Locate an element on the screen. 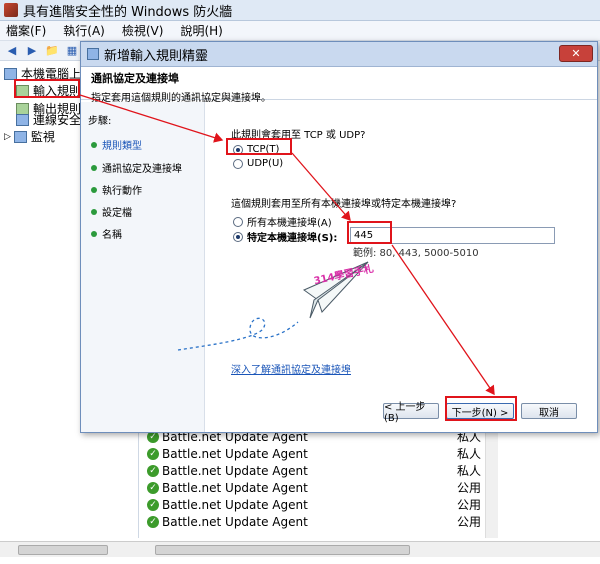  udp-radio: UDP(U) is located at coordinates (258, 163).